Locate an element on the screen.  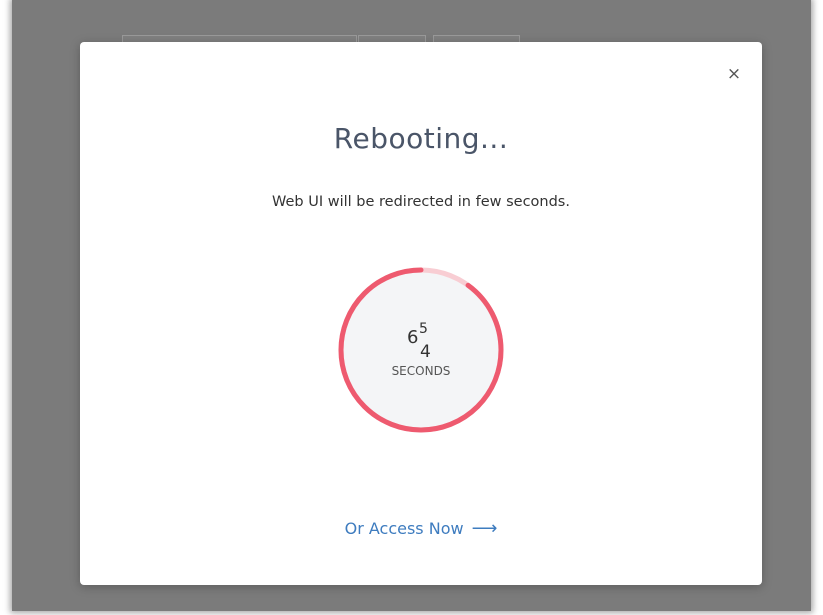
access-now-link: Or Access Now ⟶ is located at coordinates (421, 528).